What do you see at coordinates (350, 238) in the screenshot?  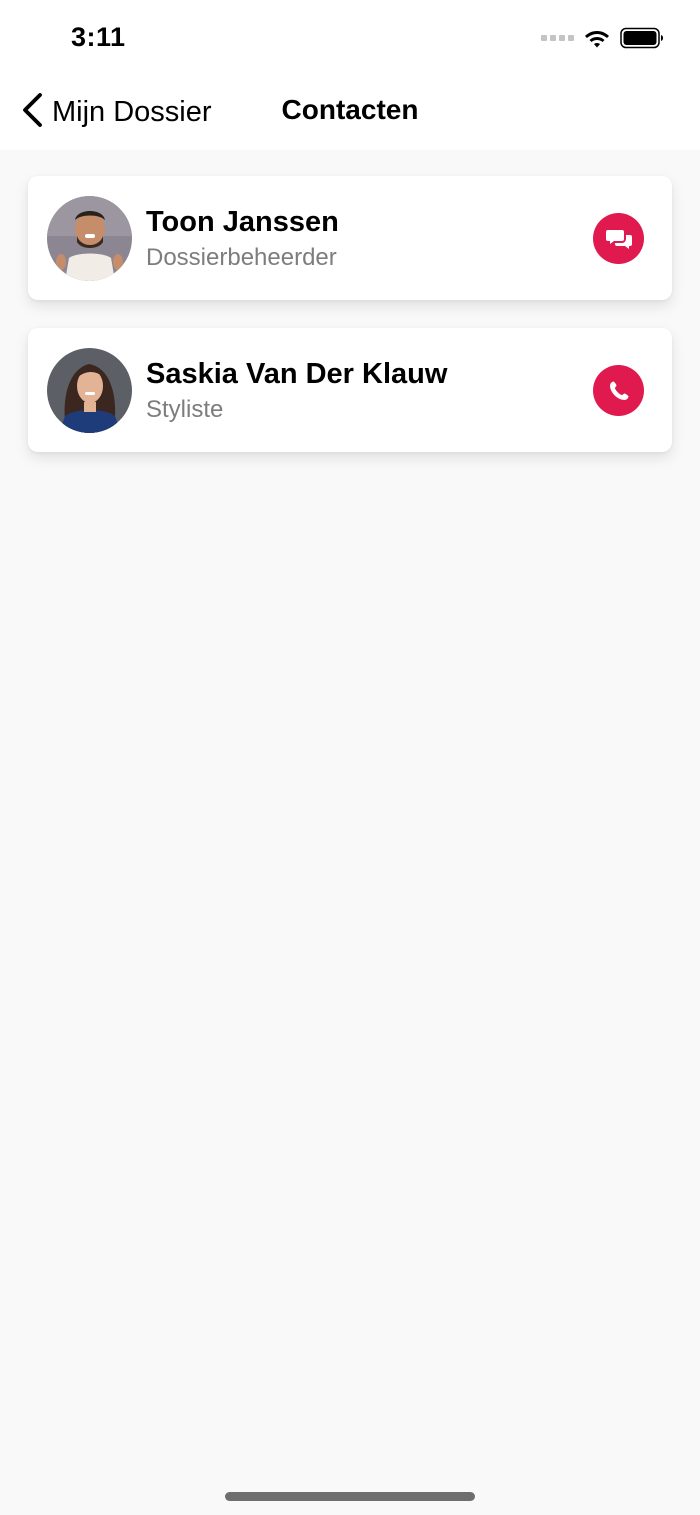 I see `contact-card: Toon Janssen Dossierbeheerder` at bounding box center [350, 238].